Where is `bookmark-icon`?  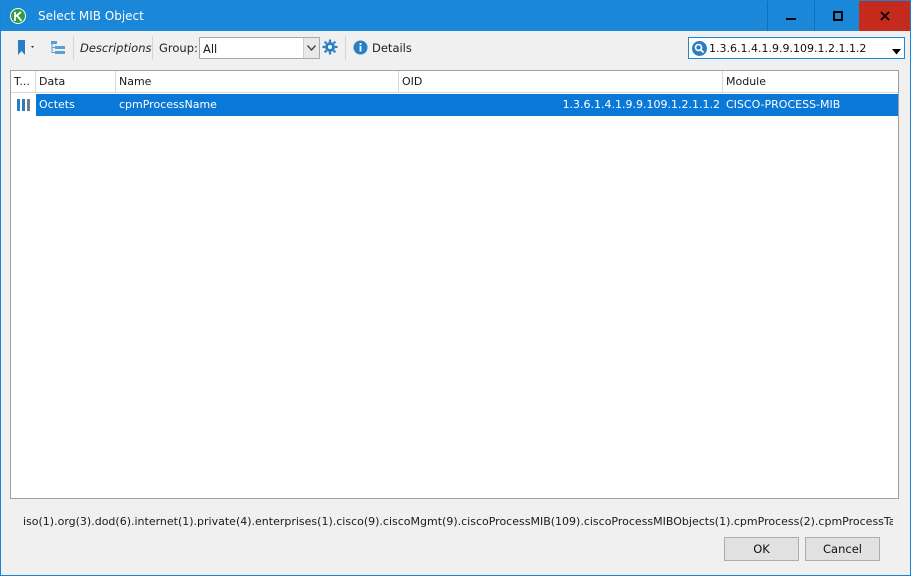 bookmark-icon is located at coordinates (26, 47).